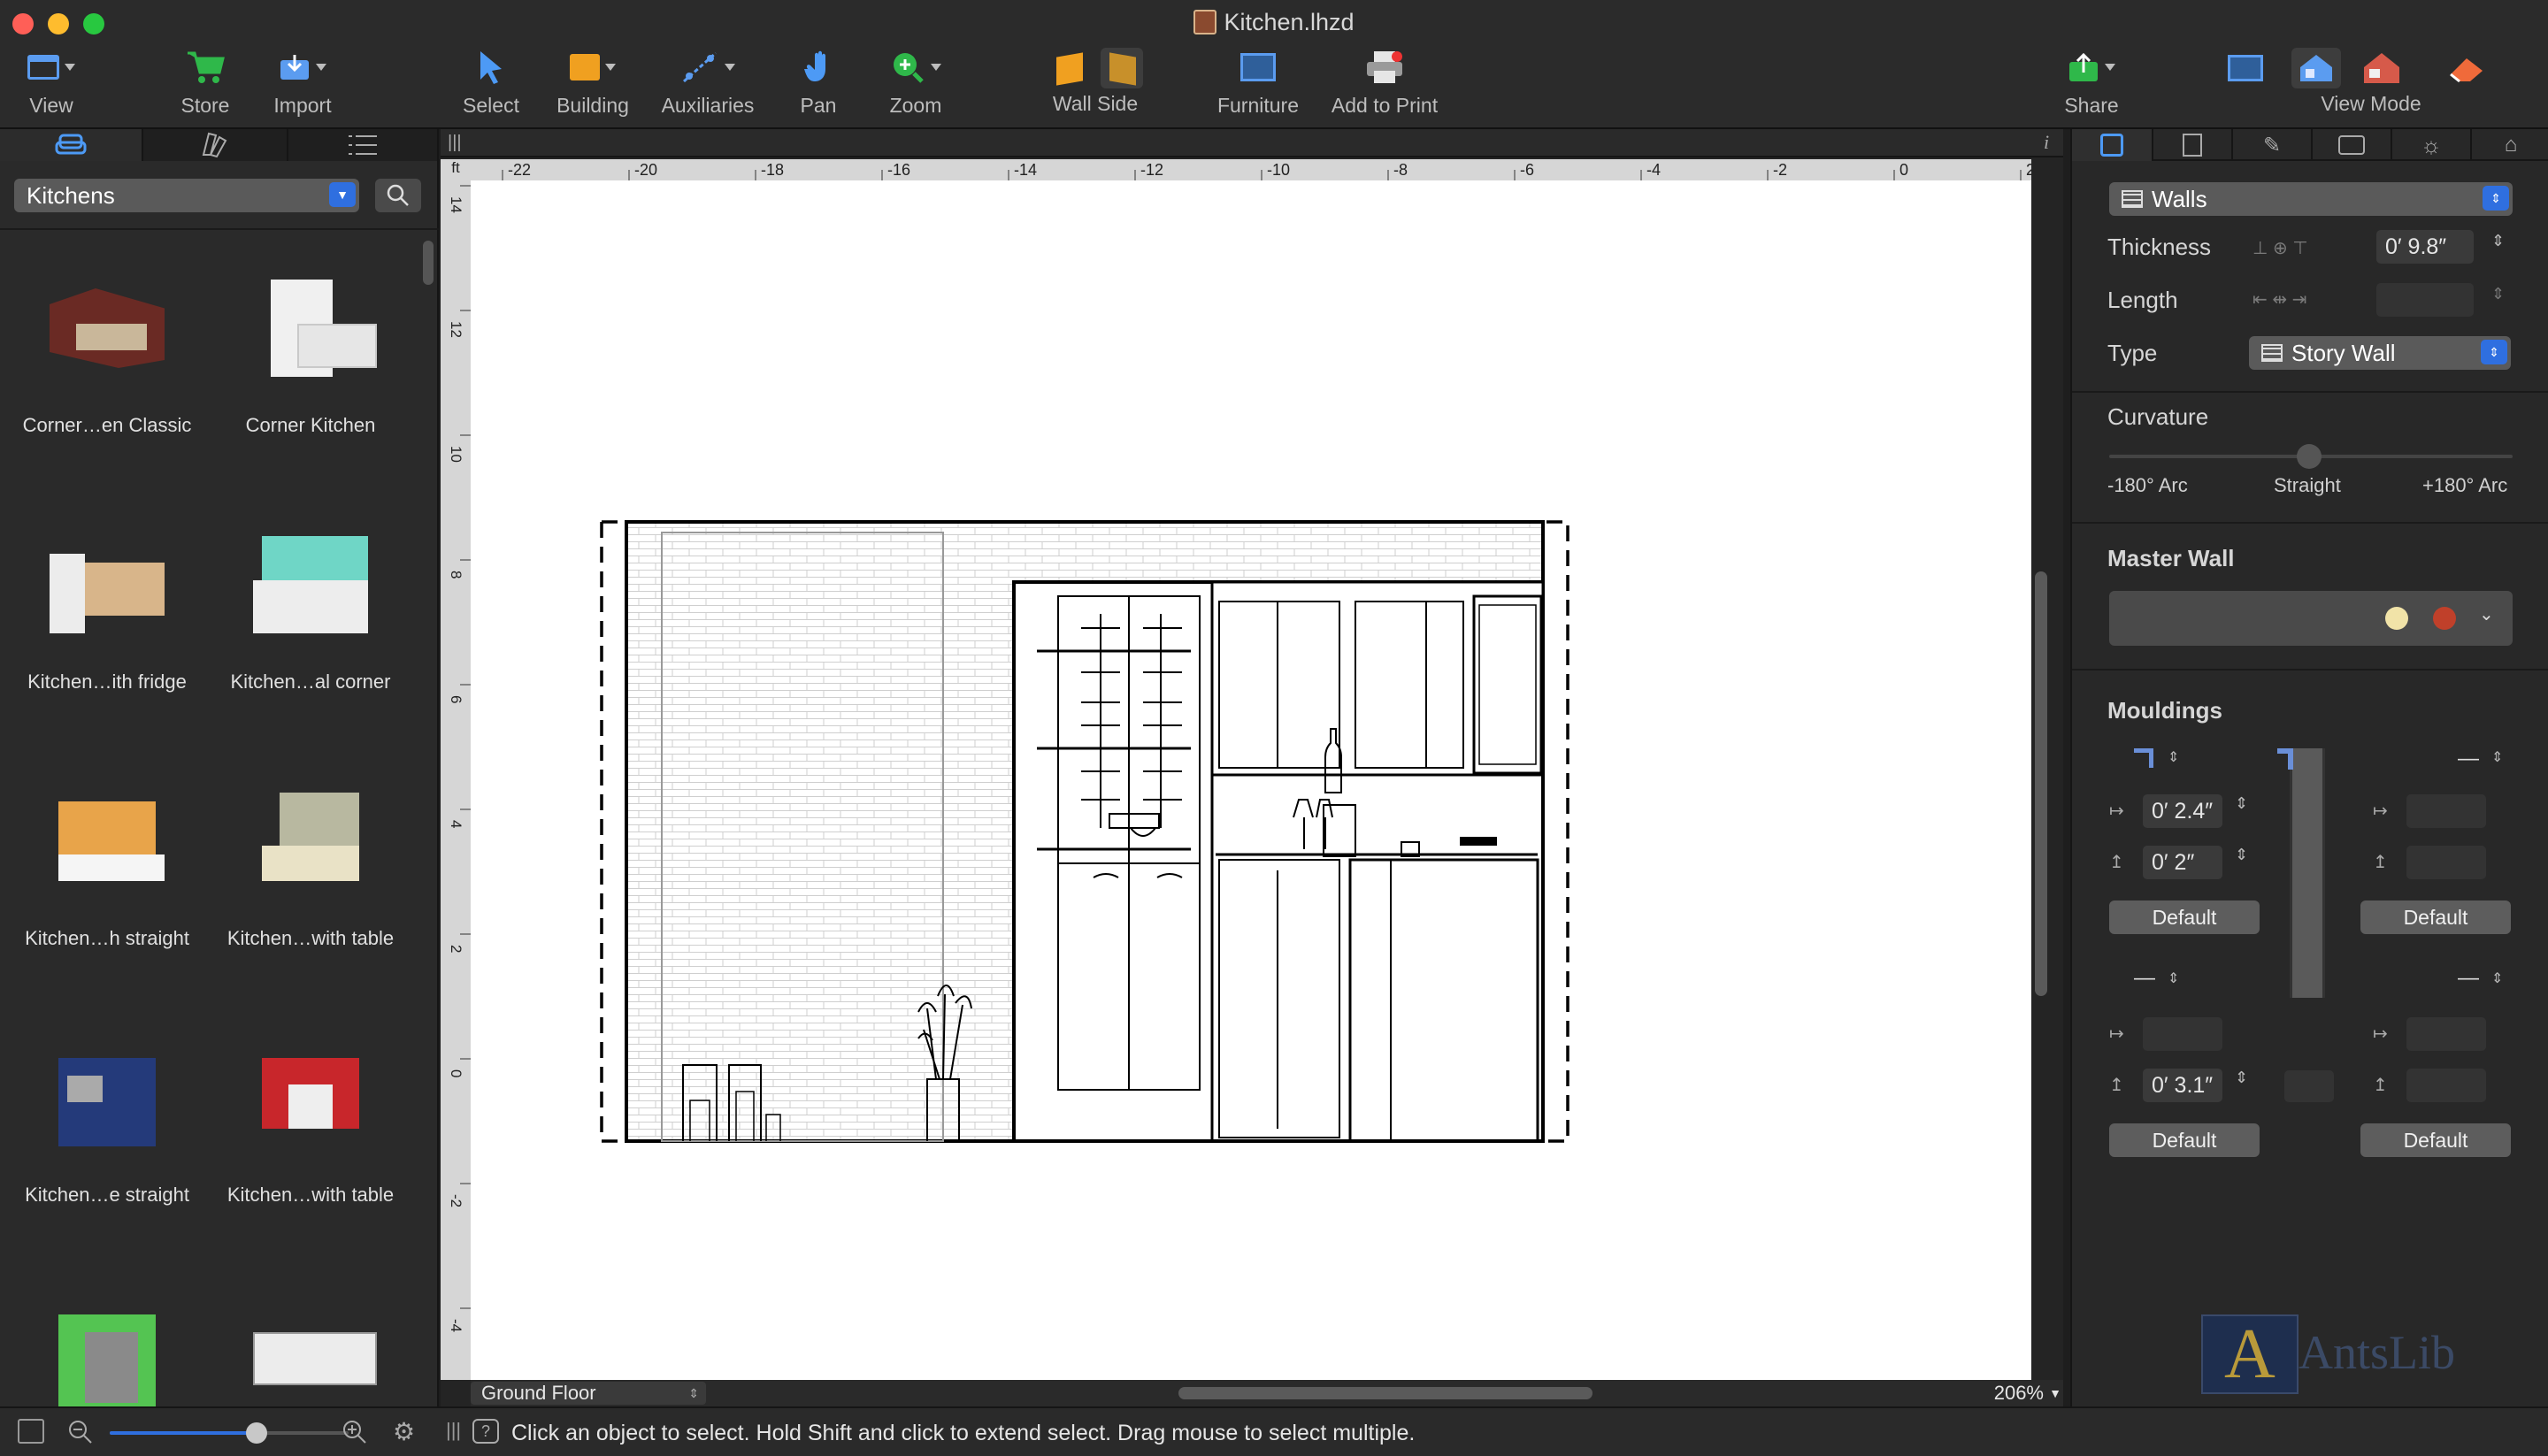 The image size is (2548, 1456). Describe the element at coordinates (186, 195) in the screenshot. I see `category-dropdown: Kitchens ▼` at that location.